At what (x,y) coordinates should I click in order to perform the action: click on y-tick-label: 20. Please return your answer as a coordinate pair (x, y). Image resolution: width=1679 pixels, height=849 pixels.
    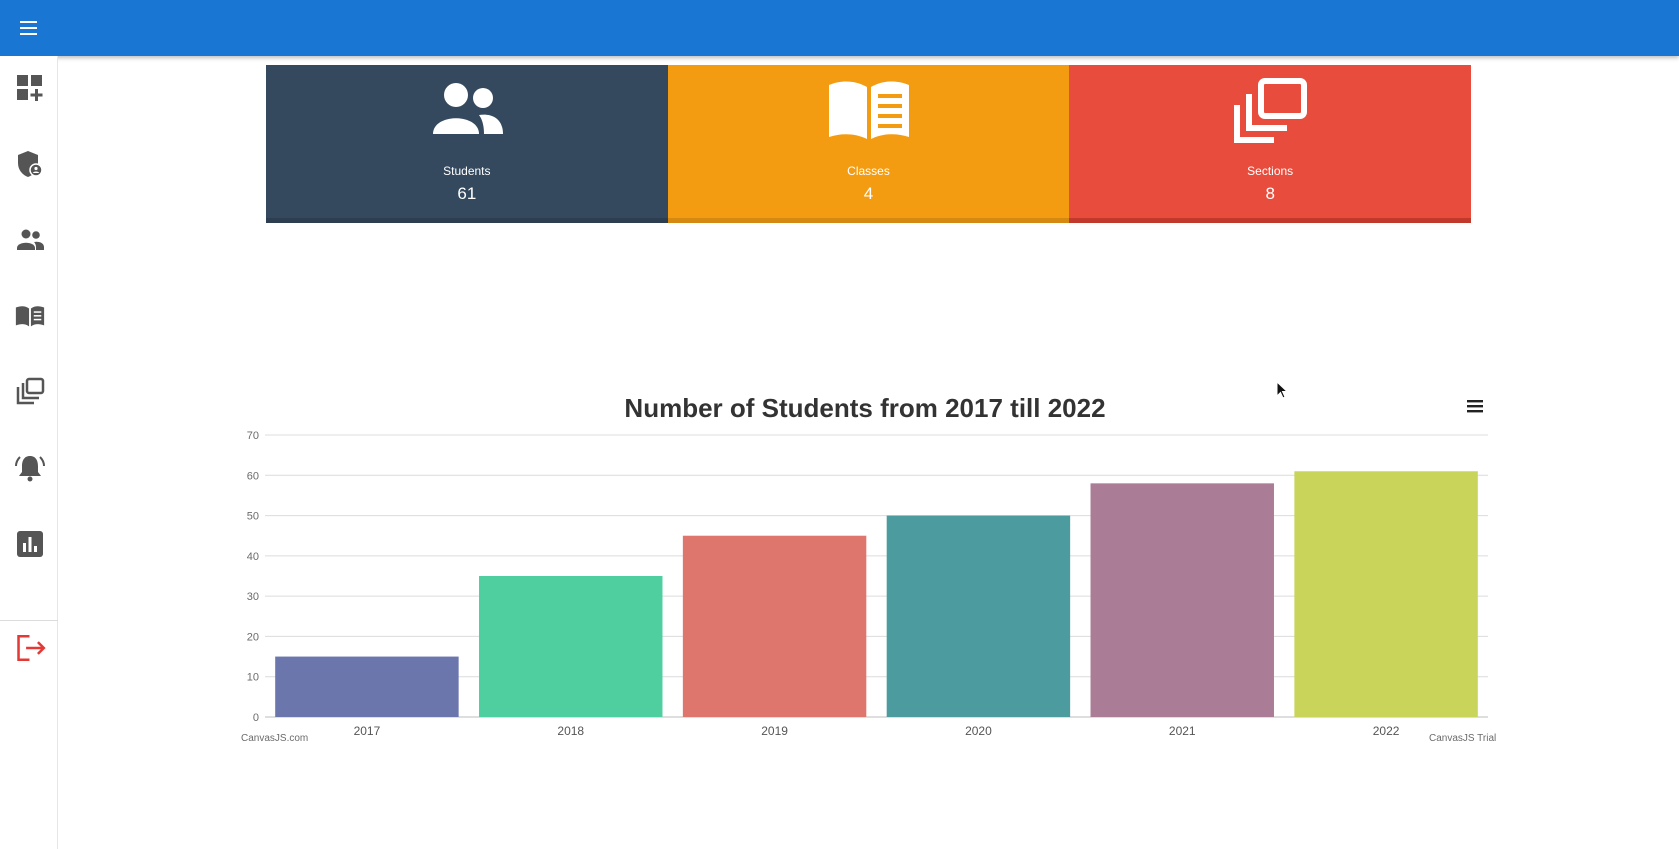
    Looking at the image, I should click on (253, 637).